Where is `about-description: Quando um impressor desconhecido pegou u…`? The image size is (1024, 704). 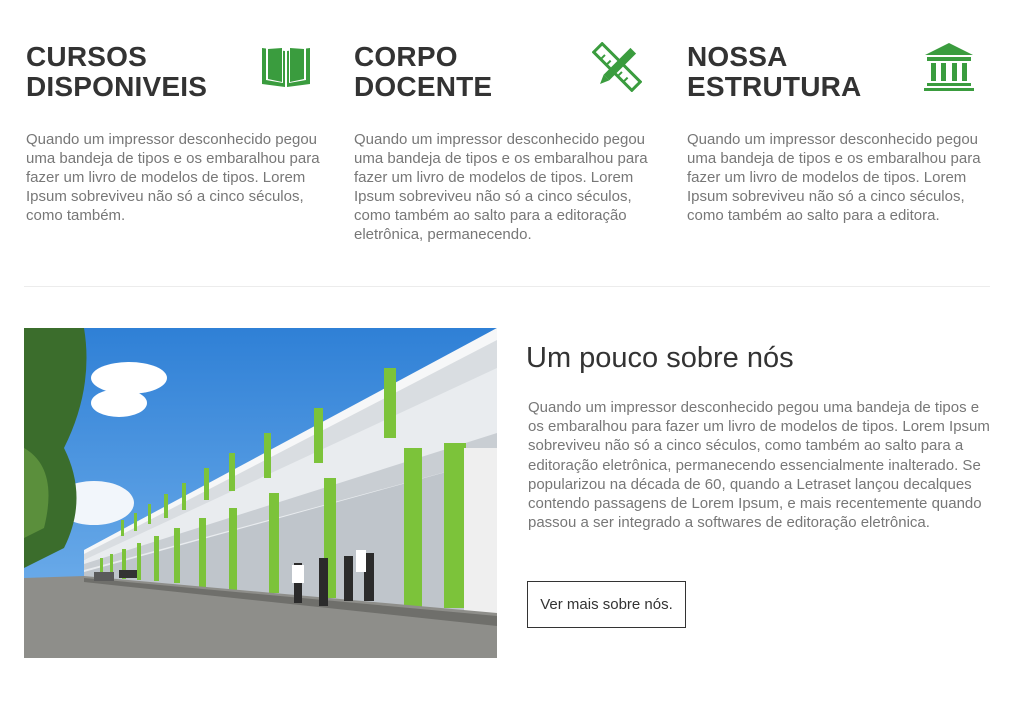
about-description: Quando um impressor desconhecido pegou u… is located at coordinates (759, 465).